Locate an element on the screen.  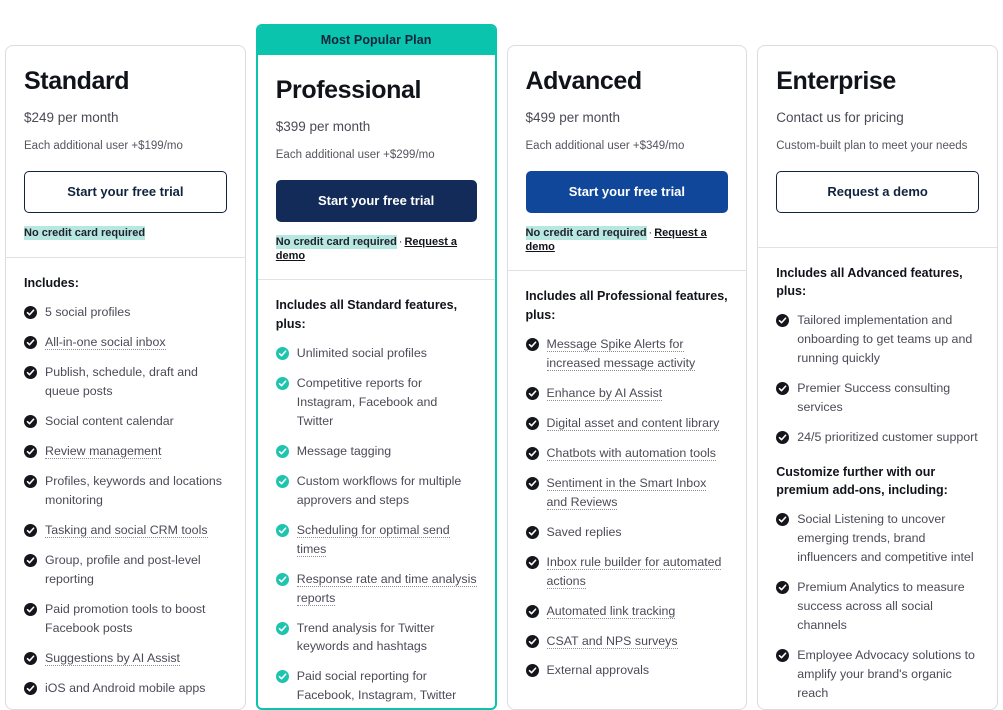
feature-item: Sentiment in the Smart Inbox and Reviews is located at coordinates (627, 493).